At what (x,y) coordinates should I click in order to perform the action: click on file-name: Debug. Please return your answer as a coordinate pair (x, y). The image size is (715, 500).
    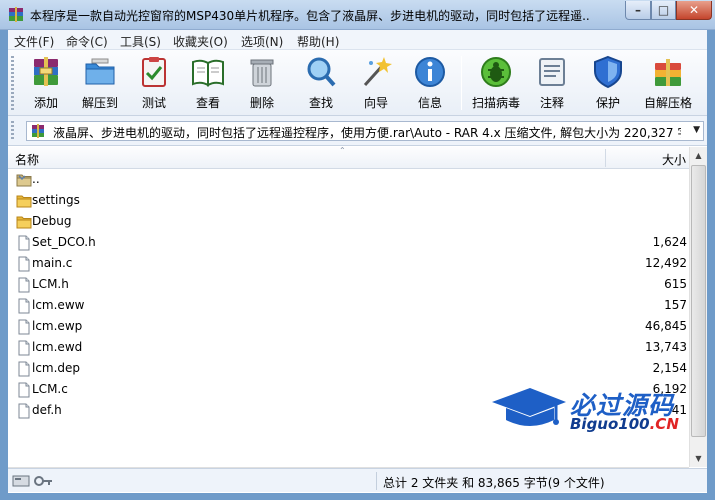
    Looking at the image, I should click on (52, 221).